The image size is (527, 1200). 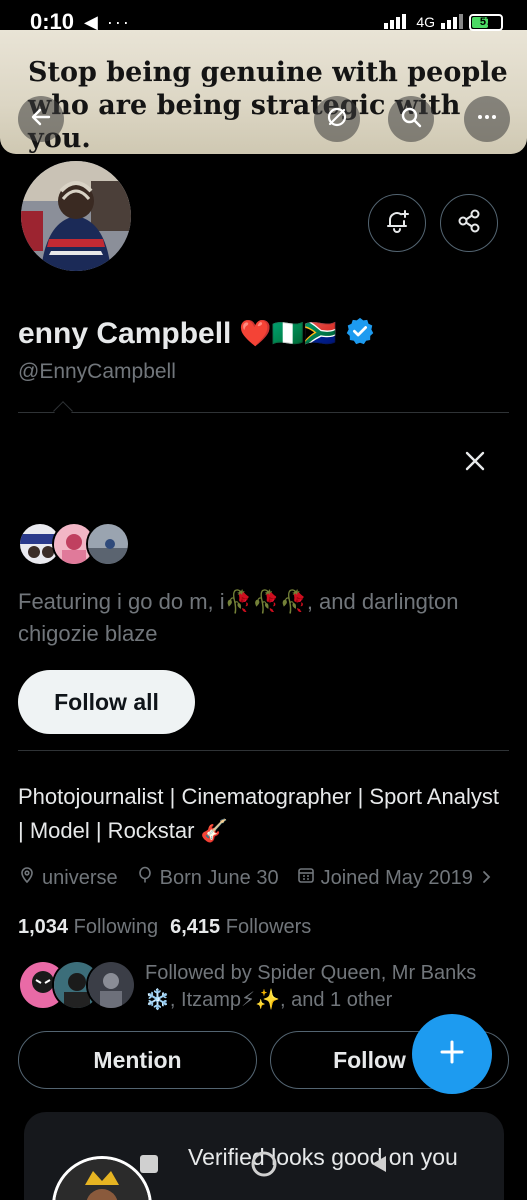 What do you see at coordinates (379, 1166) in the screenshot?
I see `back-nav-icon` at bounding box center [379, 1166].